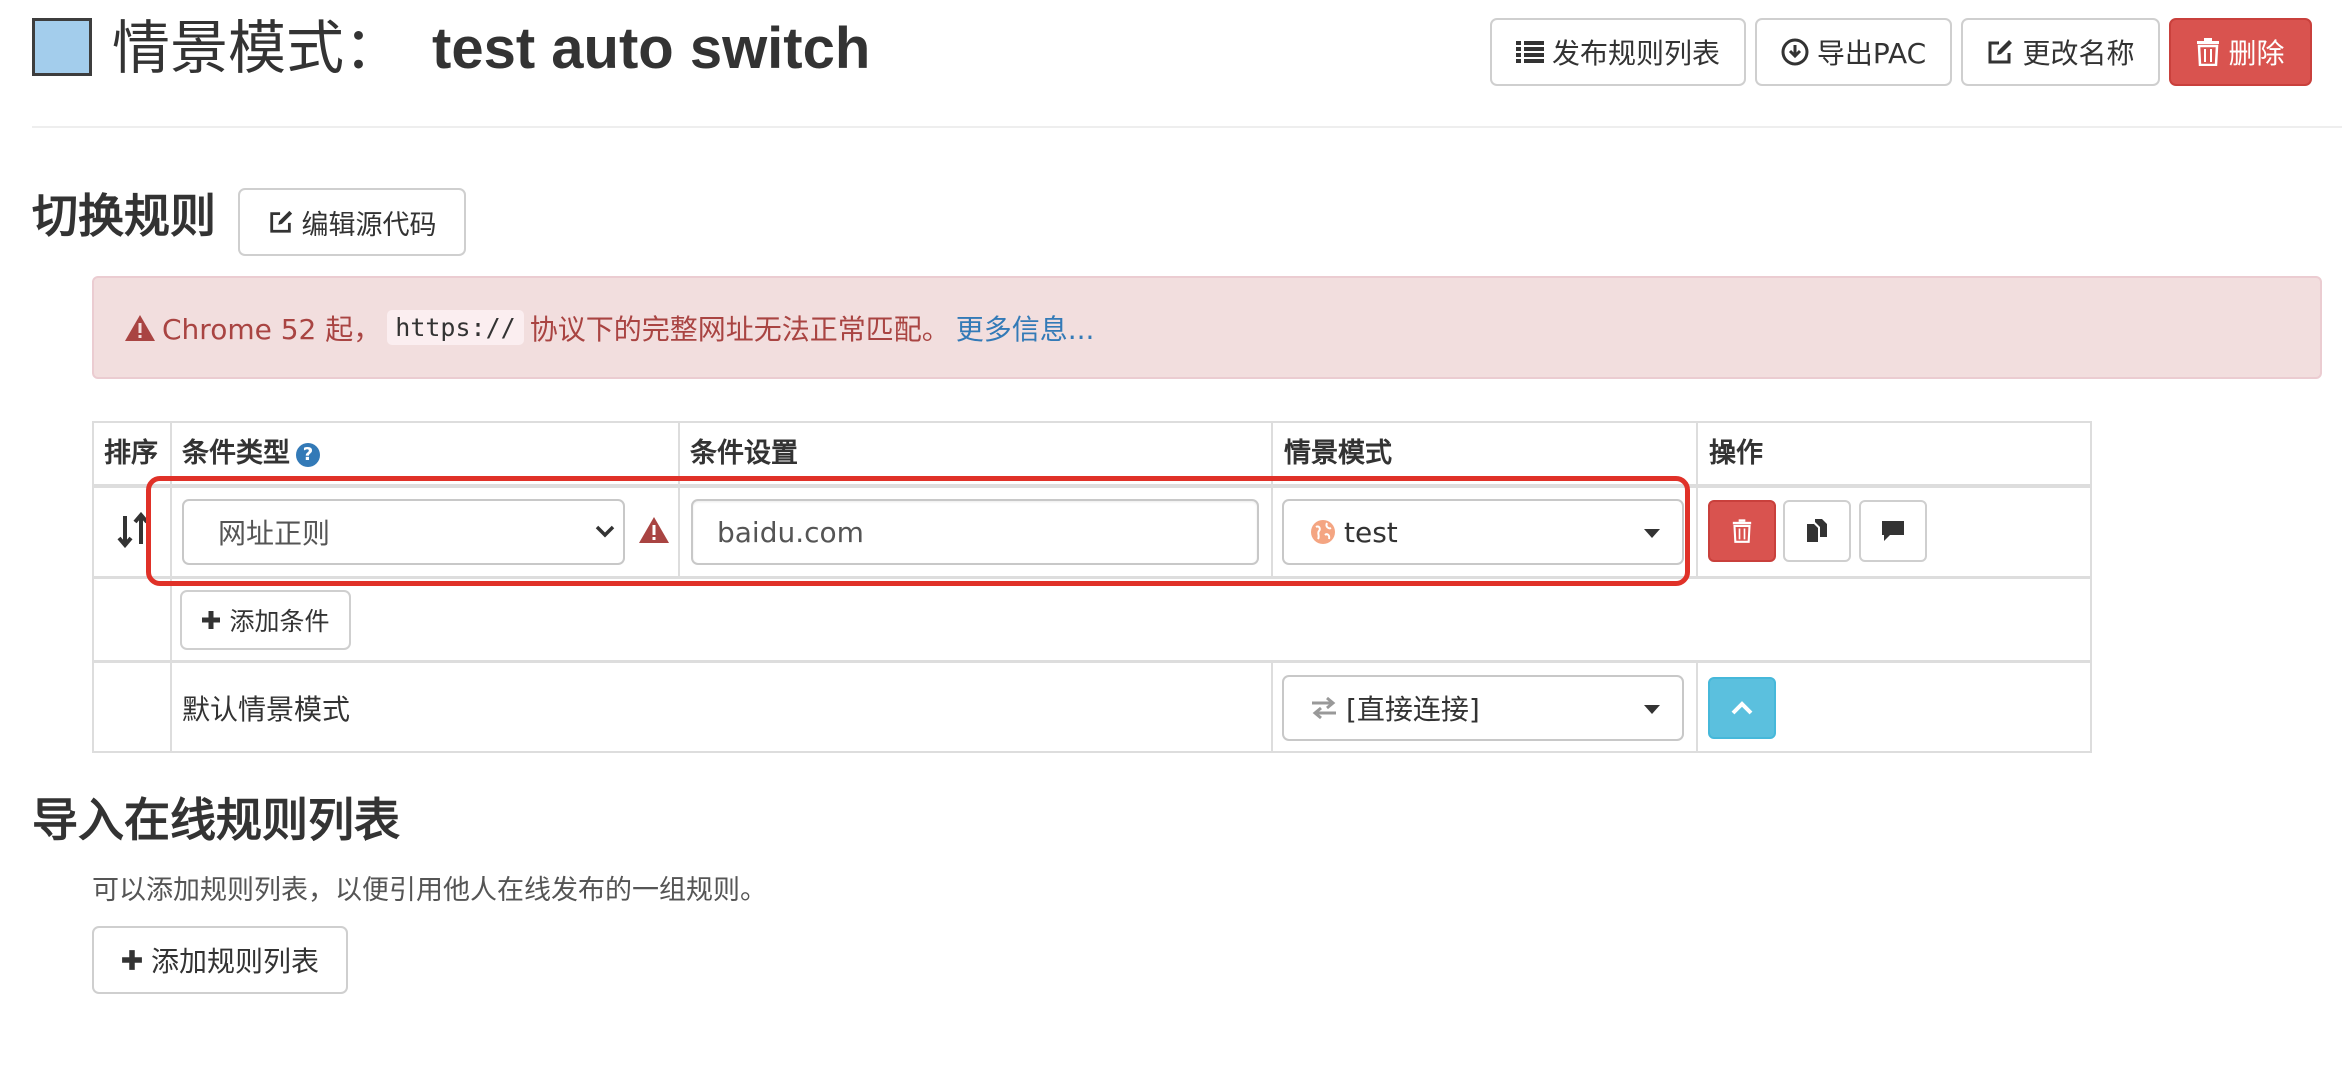  I want to click on export-pac-button: 导出PAC, so click(1853, 52).